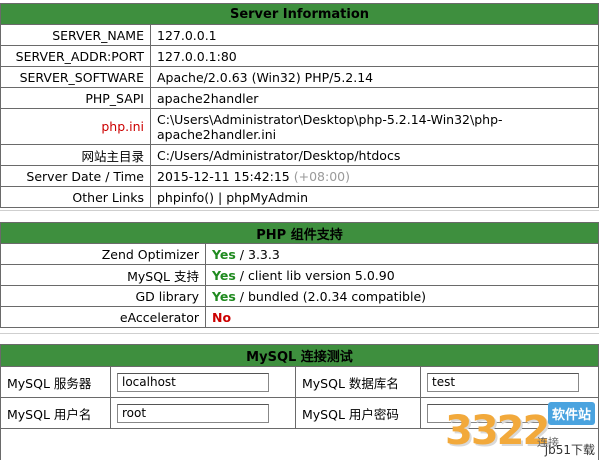  I want to click on mysql-db-label: MySQL 数据库名, so click(358, 382).